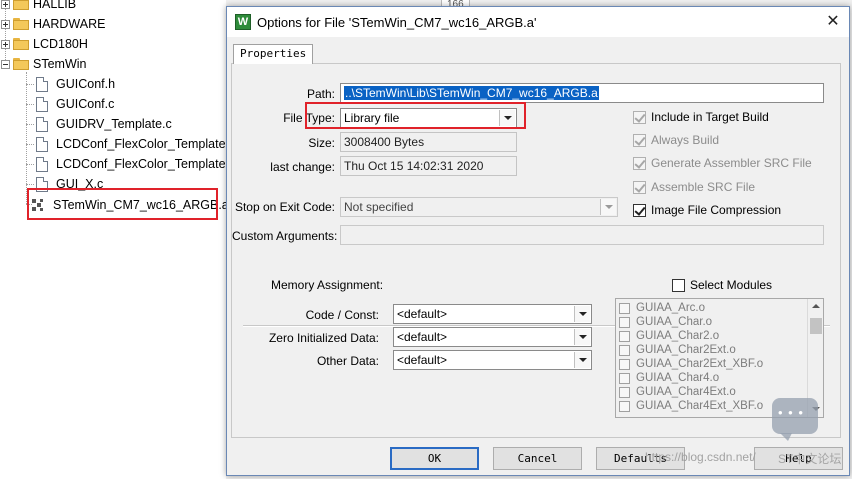 This screenshot has width=852, height=479. I want to click on zero-initialized-value: <default>, so click(422, 337).